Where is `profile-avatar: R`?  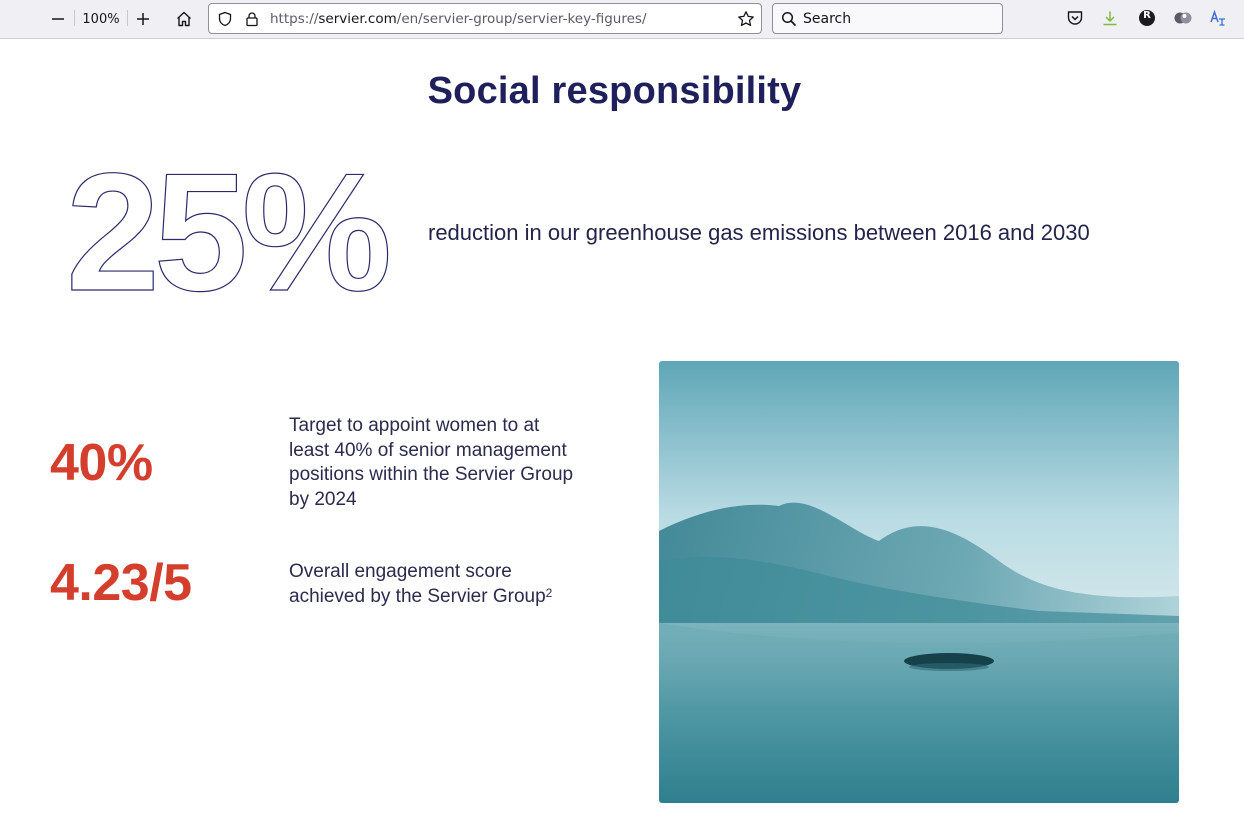
profile-avatar: R is located at coordinates (1147, 18).